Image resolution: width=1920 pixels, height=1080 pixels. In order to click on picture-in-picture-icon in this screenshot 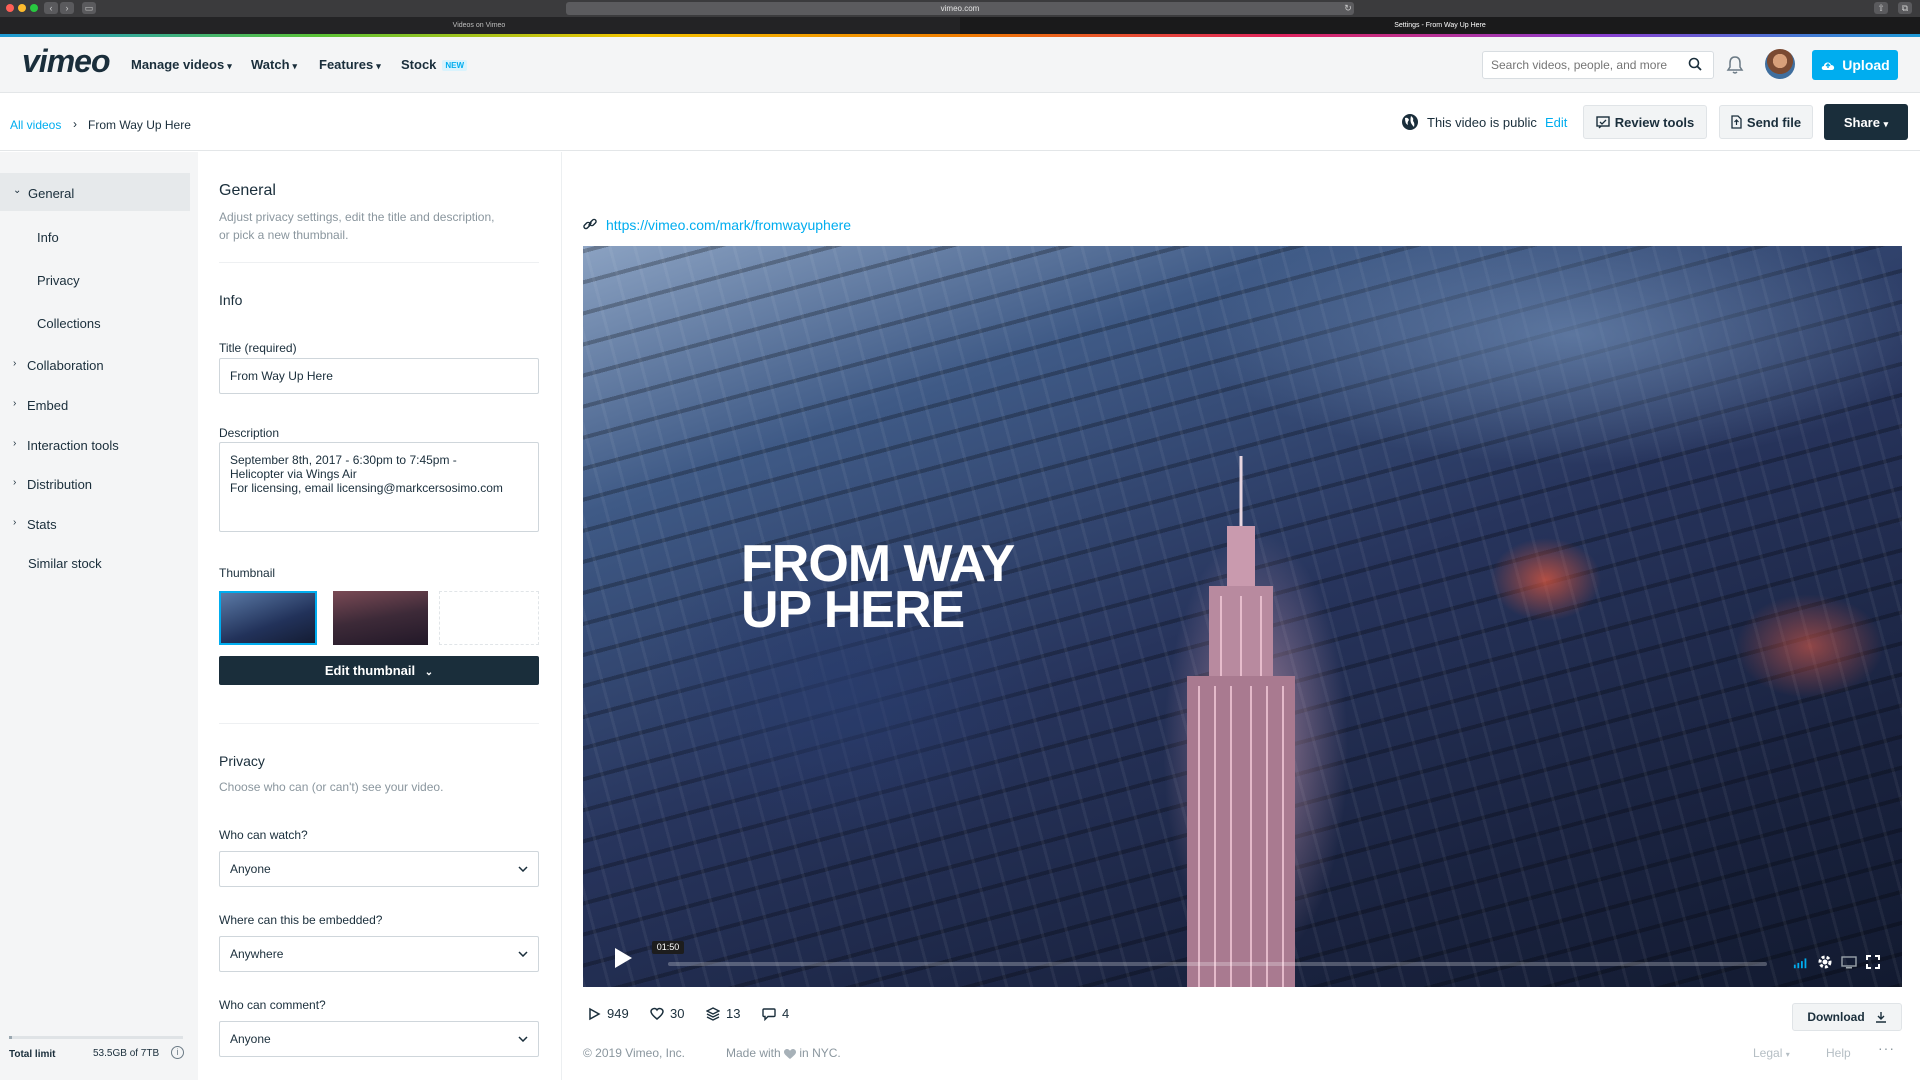, I will do `click(1849, 962)`.